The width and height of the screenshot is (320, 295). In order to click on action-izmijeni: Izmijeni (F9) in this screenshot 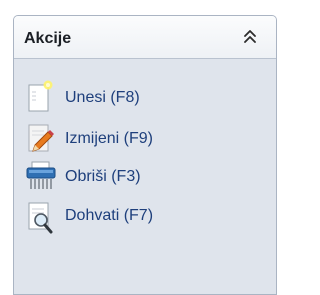, I will do `click(145, 138)`.